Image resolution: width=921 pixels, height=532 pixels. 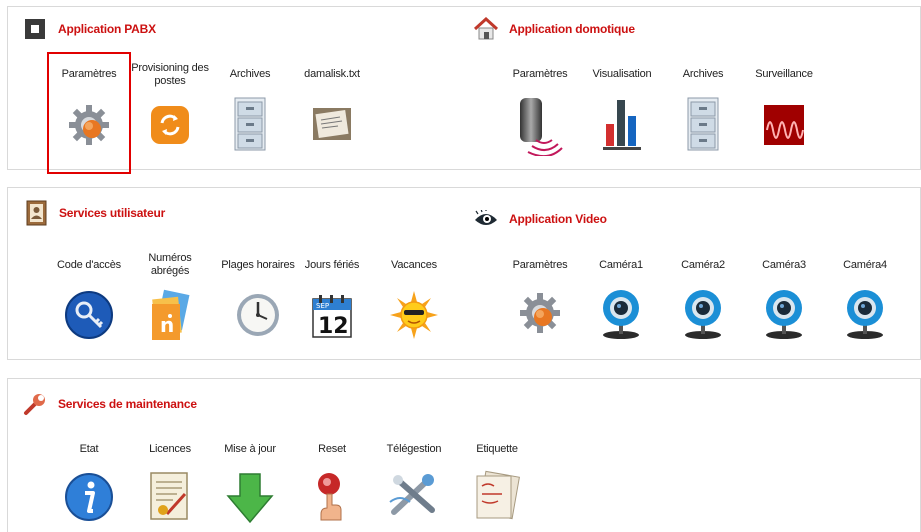 I want to click on provisioning-icon, so click(x=170, y=126).